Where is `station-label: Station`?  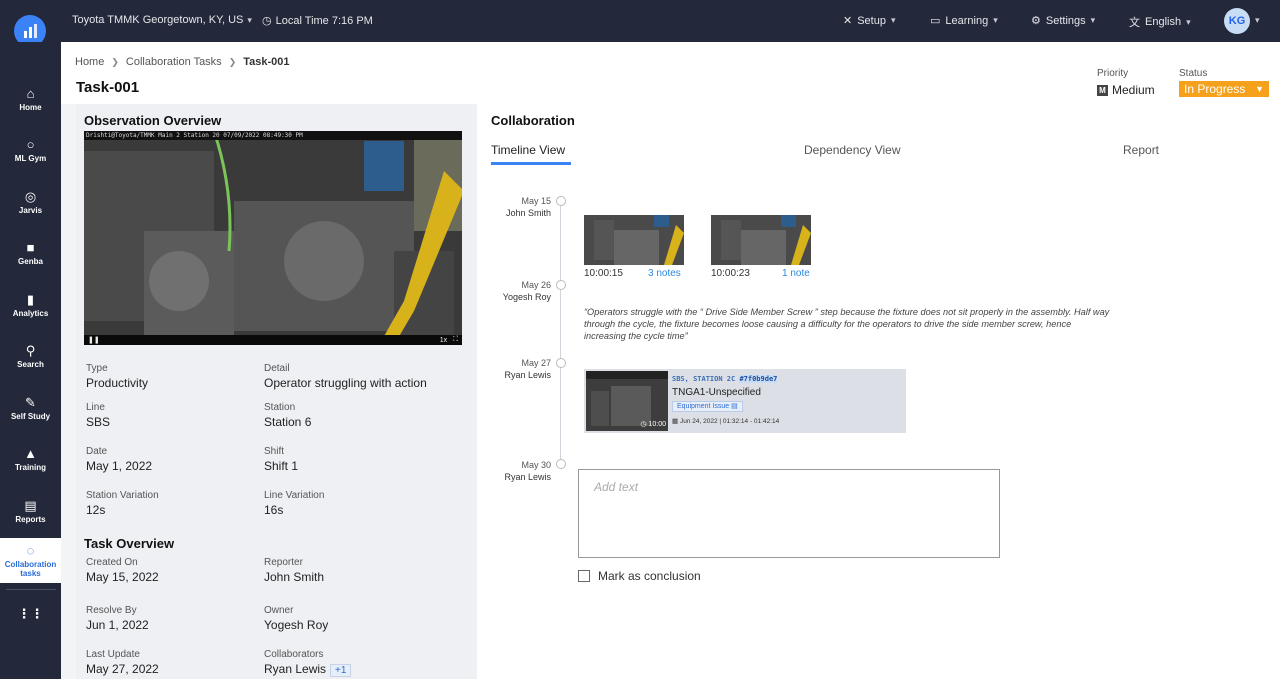
station-label: Station is located at coordinates (280, 407).